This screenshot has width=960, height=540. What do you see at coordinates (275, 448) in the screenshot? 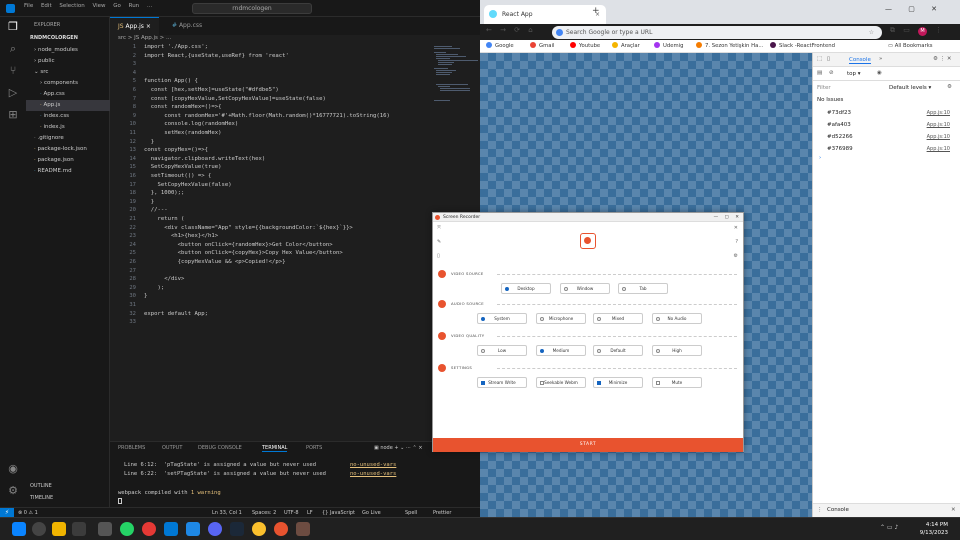
I see `panel-tab: TERMINAL` at bounding box center [275, 448].